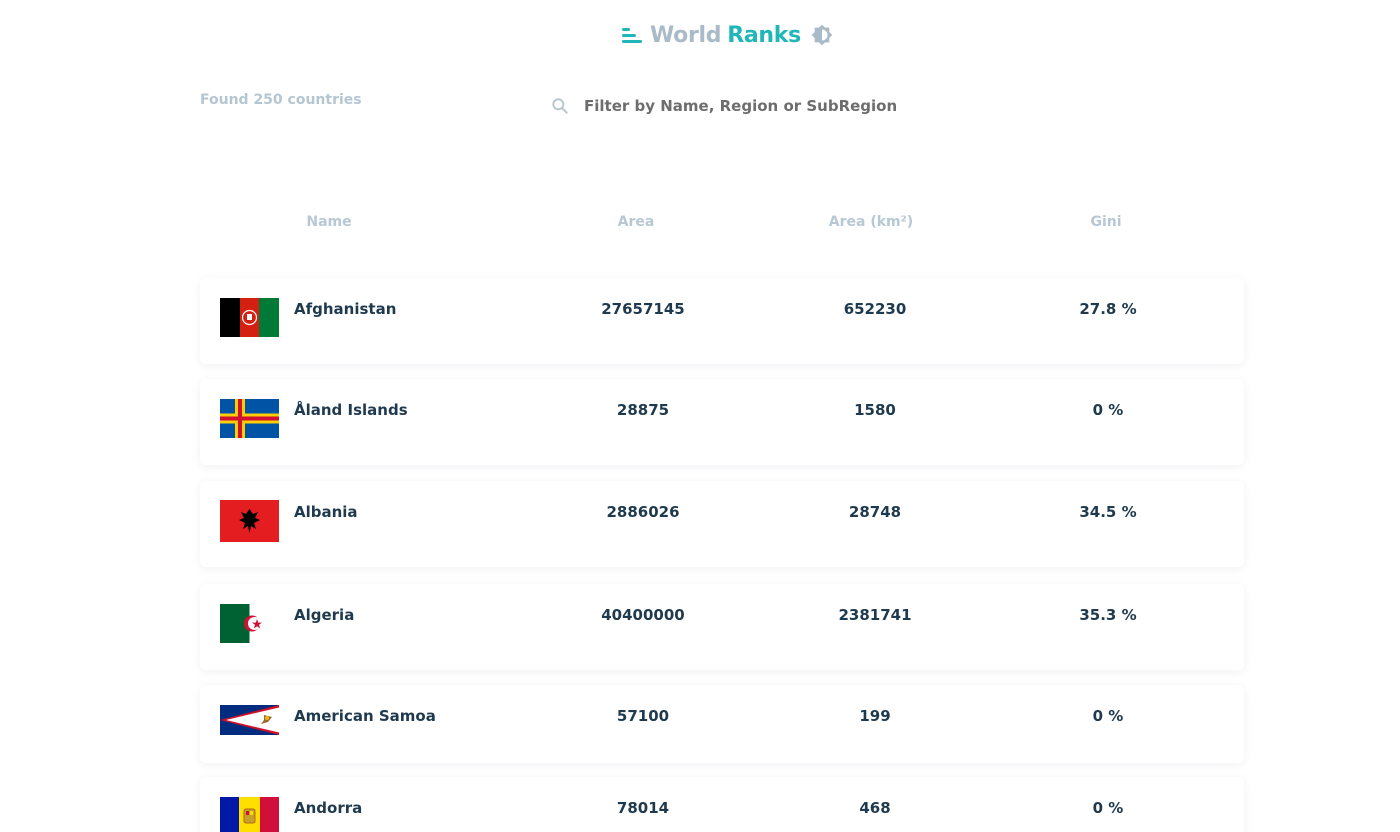  Describe the element at coordinates (365, 716) in the screenshot. I see `country-name: American Samoa` at that location.